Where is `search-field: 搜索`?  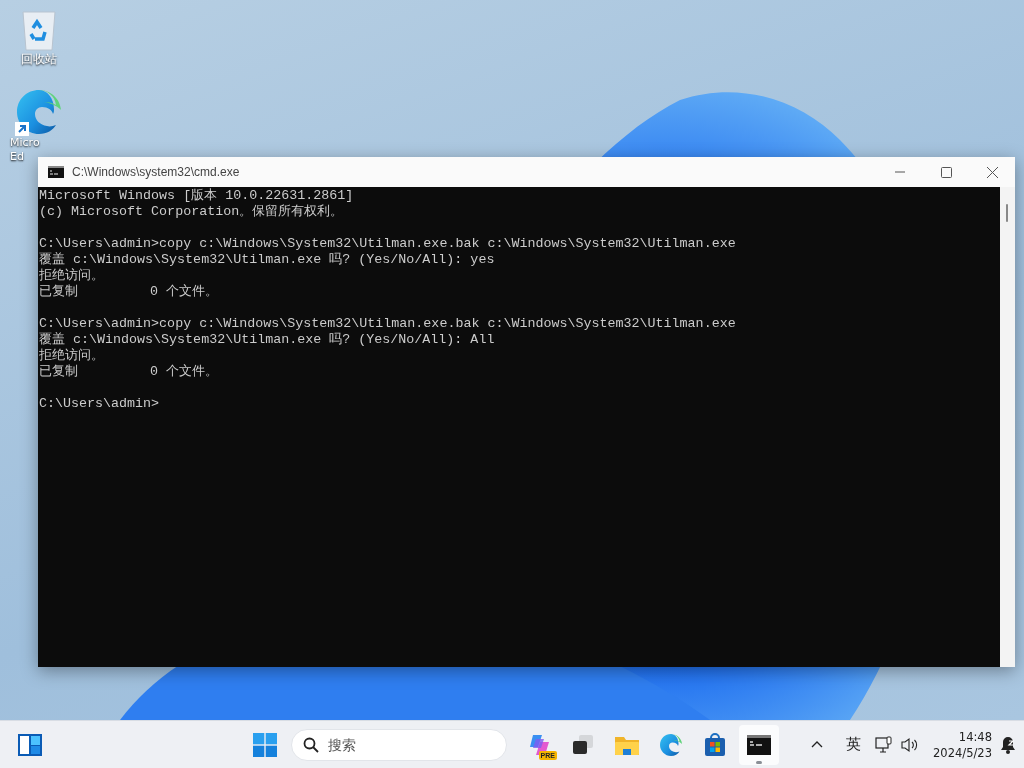
search-field: 搜索 is located at coordinates (399, 744).